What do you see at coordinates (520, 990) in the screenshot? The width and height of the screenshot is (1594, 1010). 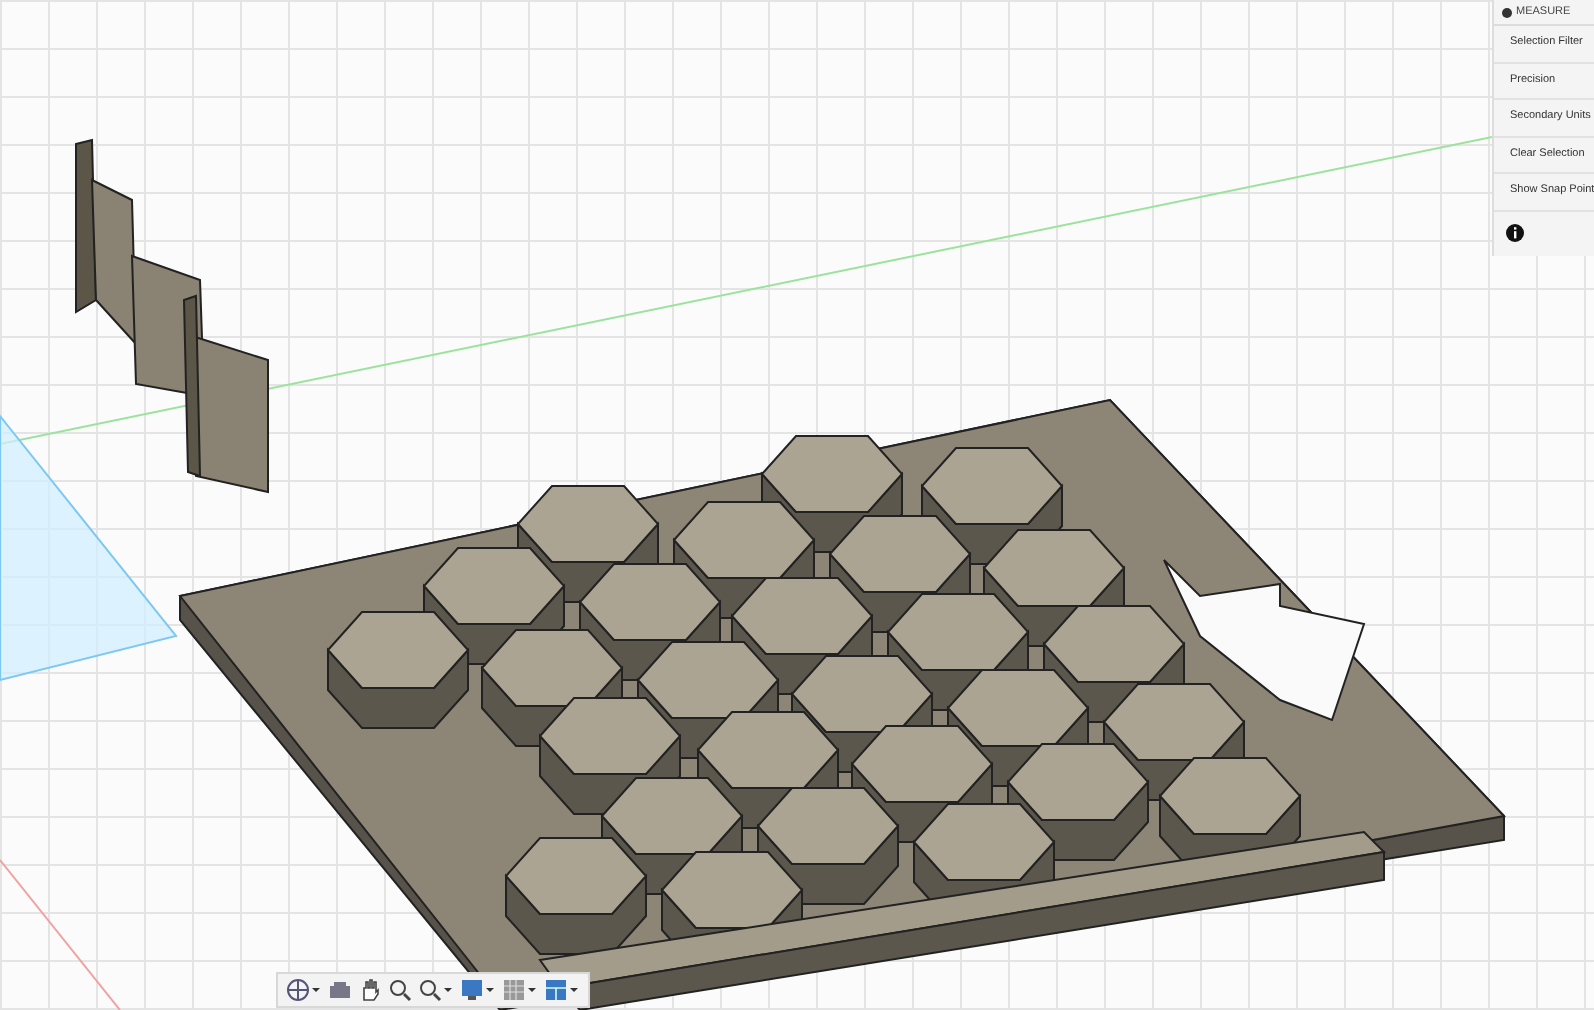 I see `grid-icon` at bounding box center [520, 990].